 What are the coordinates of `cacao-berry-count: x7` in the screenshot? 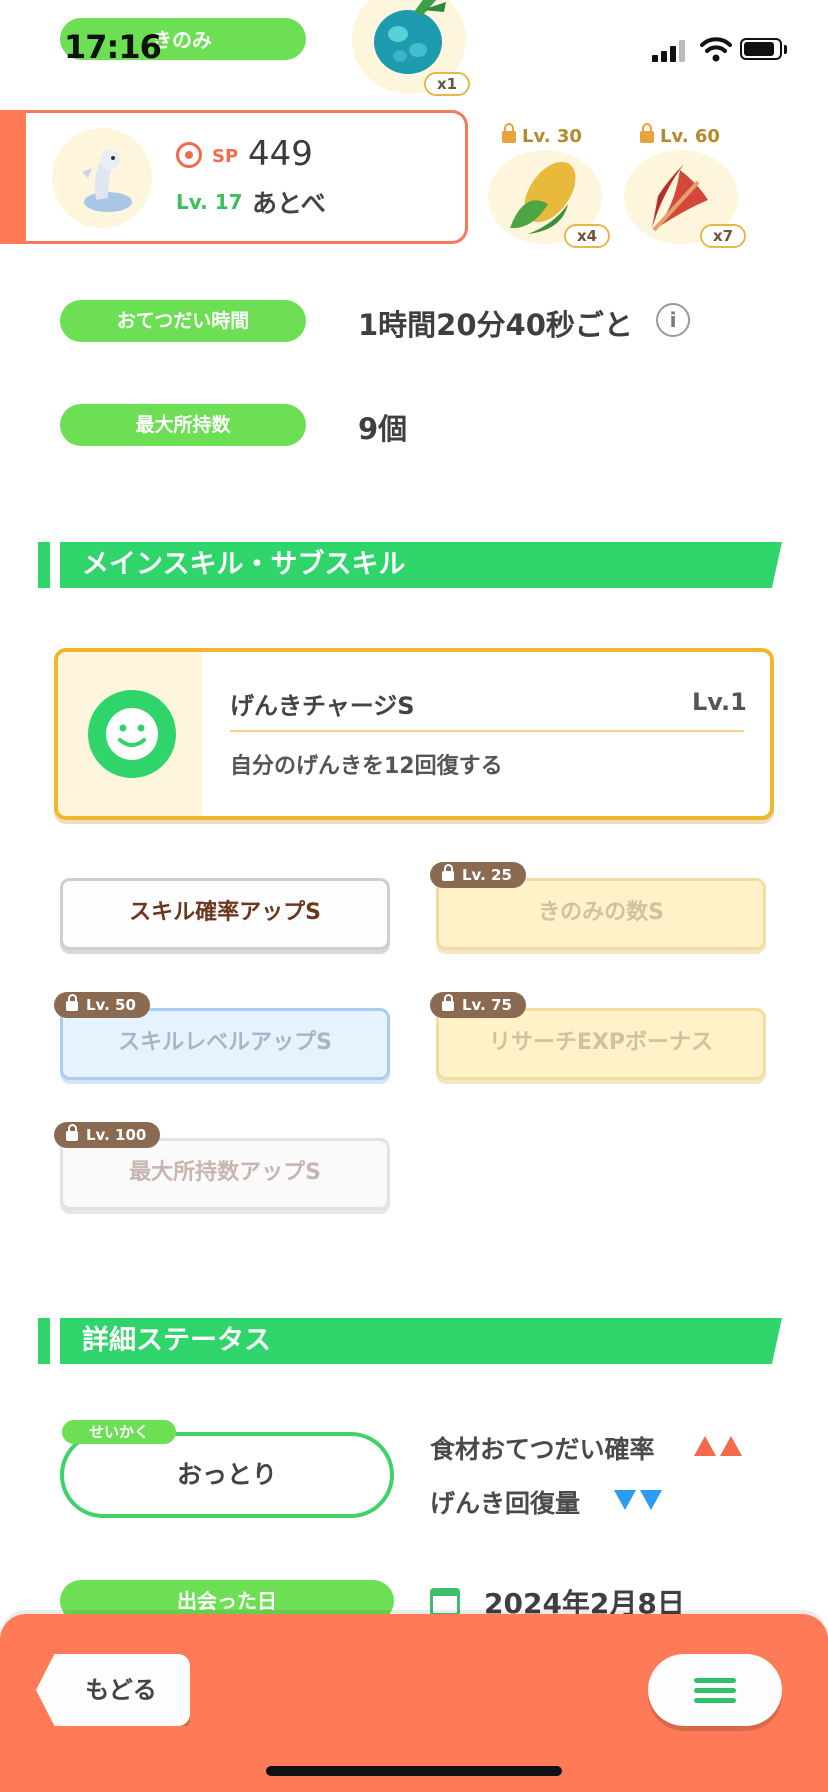 It's located at (723, 236).